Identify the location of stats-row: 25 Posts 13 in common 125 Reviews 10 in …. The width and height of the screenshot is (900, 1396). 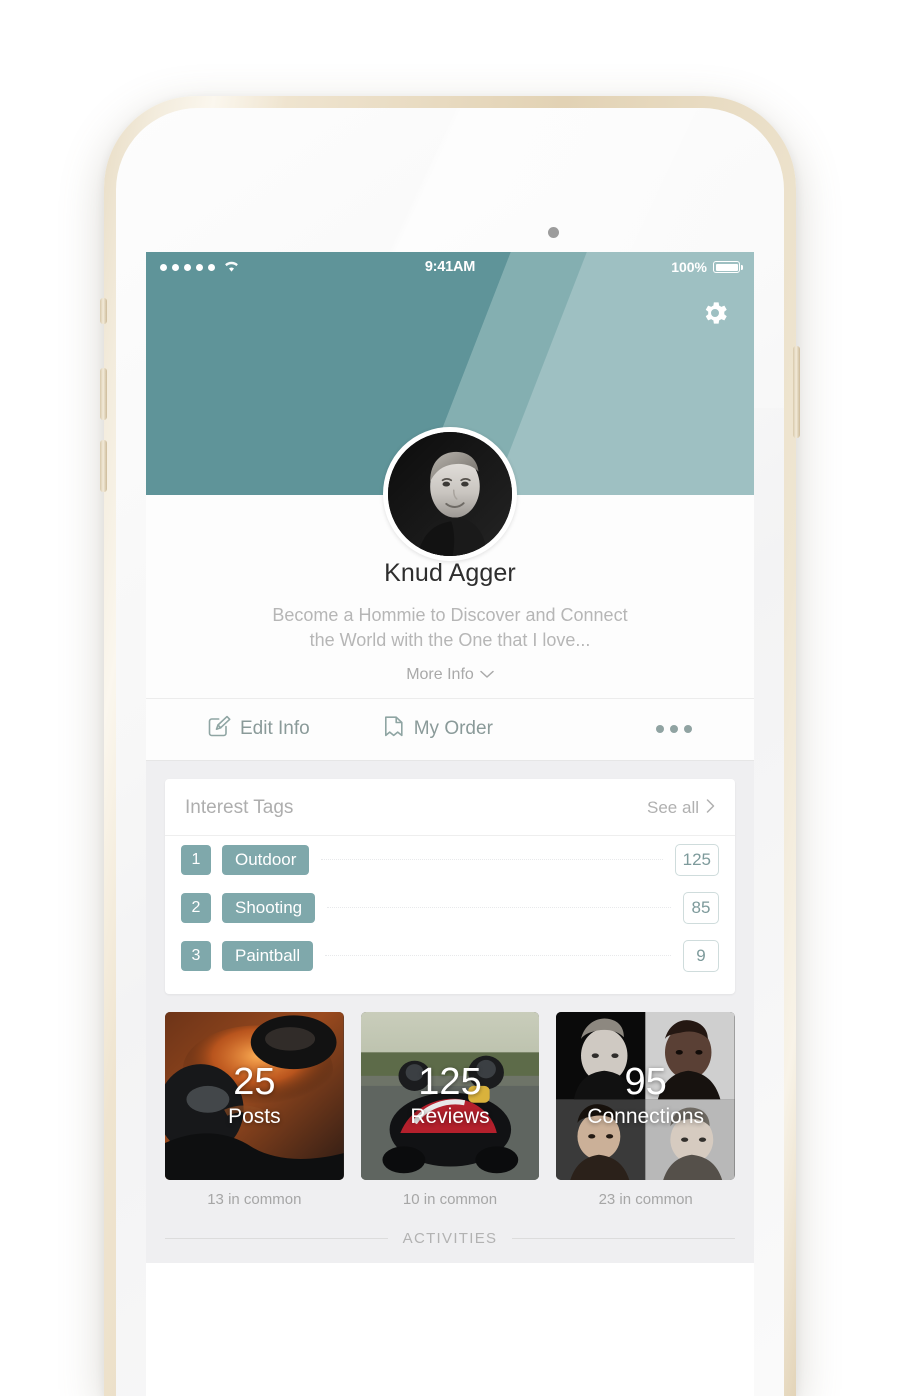
(450, 1109).